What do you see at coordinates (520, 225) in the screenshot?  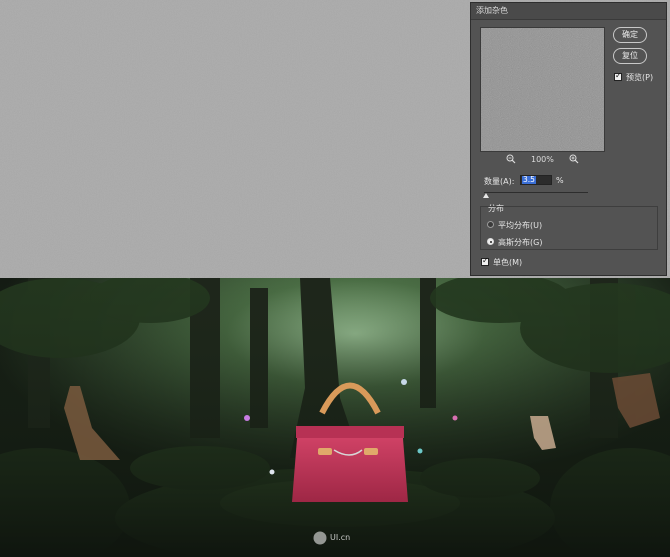 I see `radio-uniform-label: 平均分布(U)` at bounding box center [520, 225].